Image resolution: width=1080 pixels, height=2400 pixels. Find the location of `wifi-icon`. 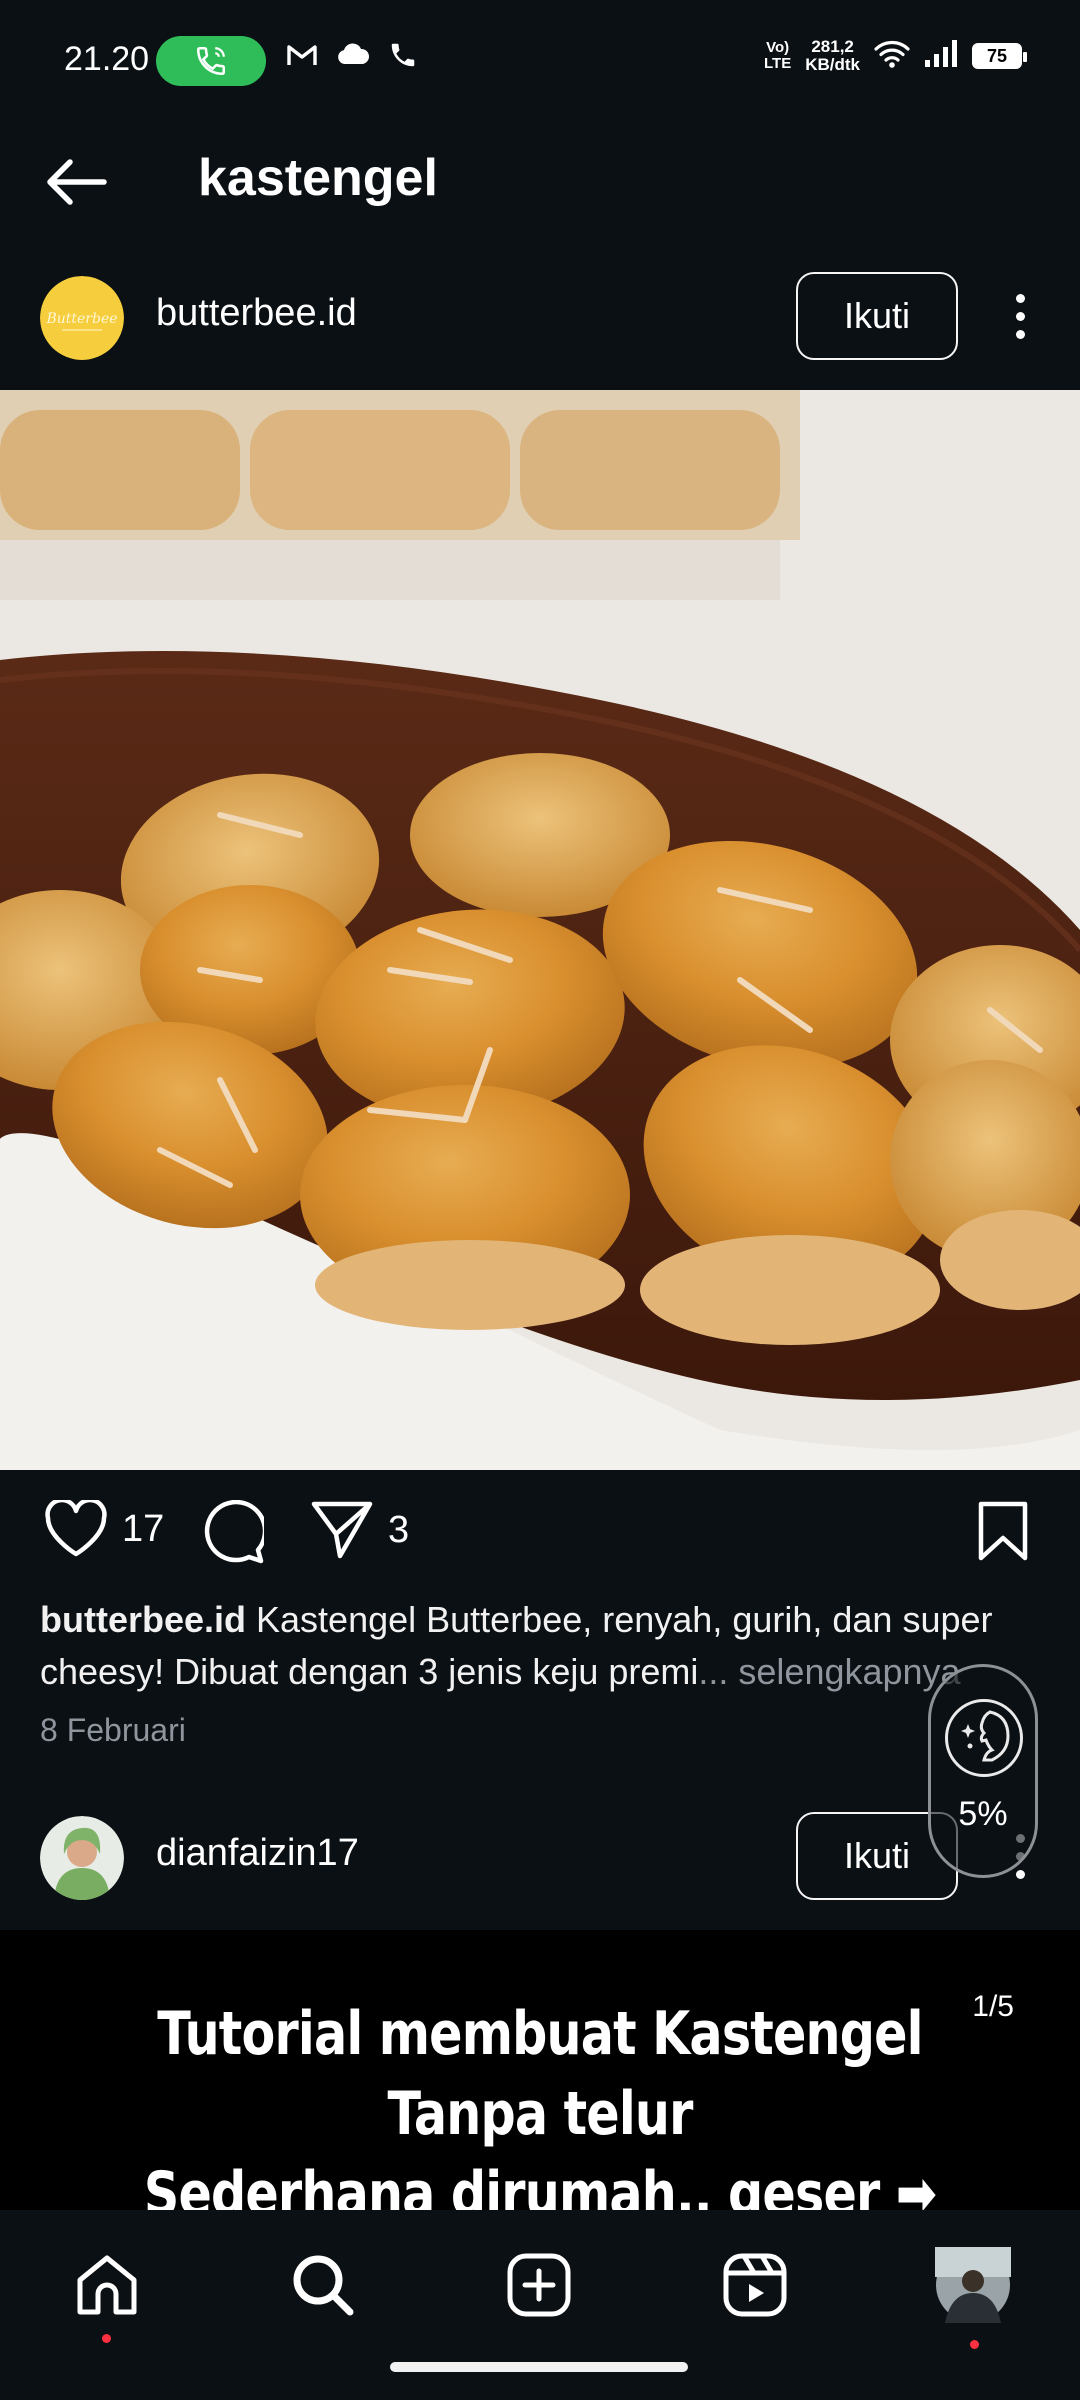

wifi-icon is located at coordinates (892, 56).